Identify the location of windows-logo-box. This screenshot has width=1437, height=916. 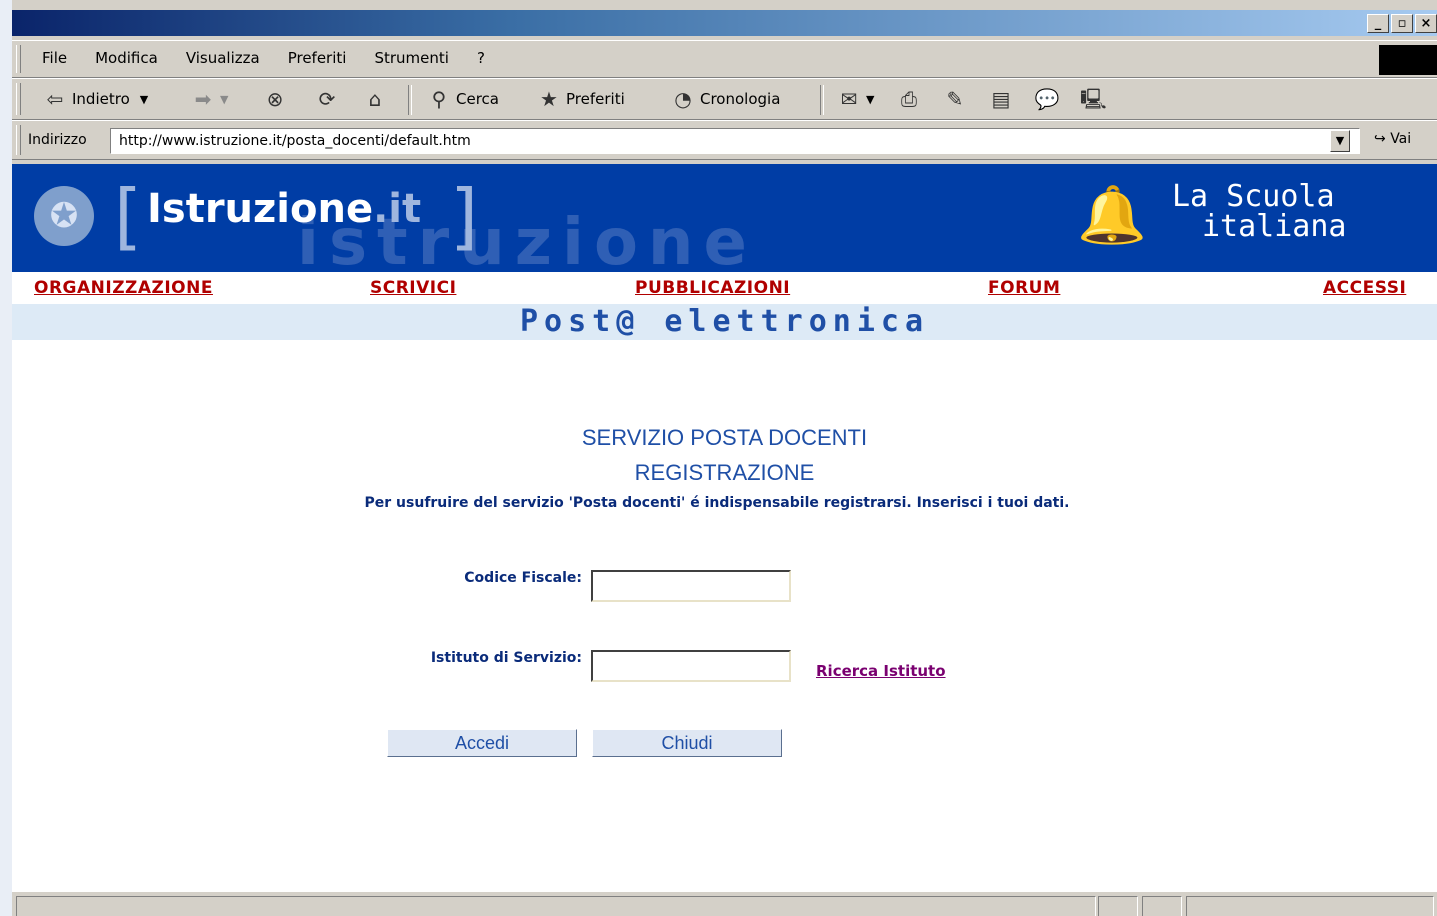
(1408, 60).